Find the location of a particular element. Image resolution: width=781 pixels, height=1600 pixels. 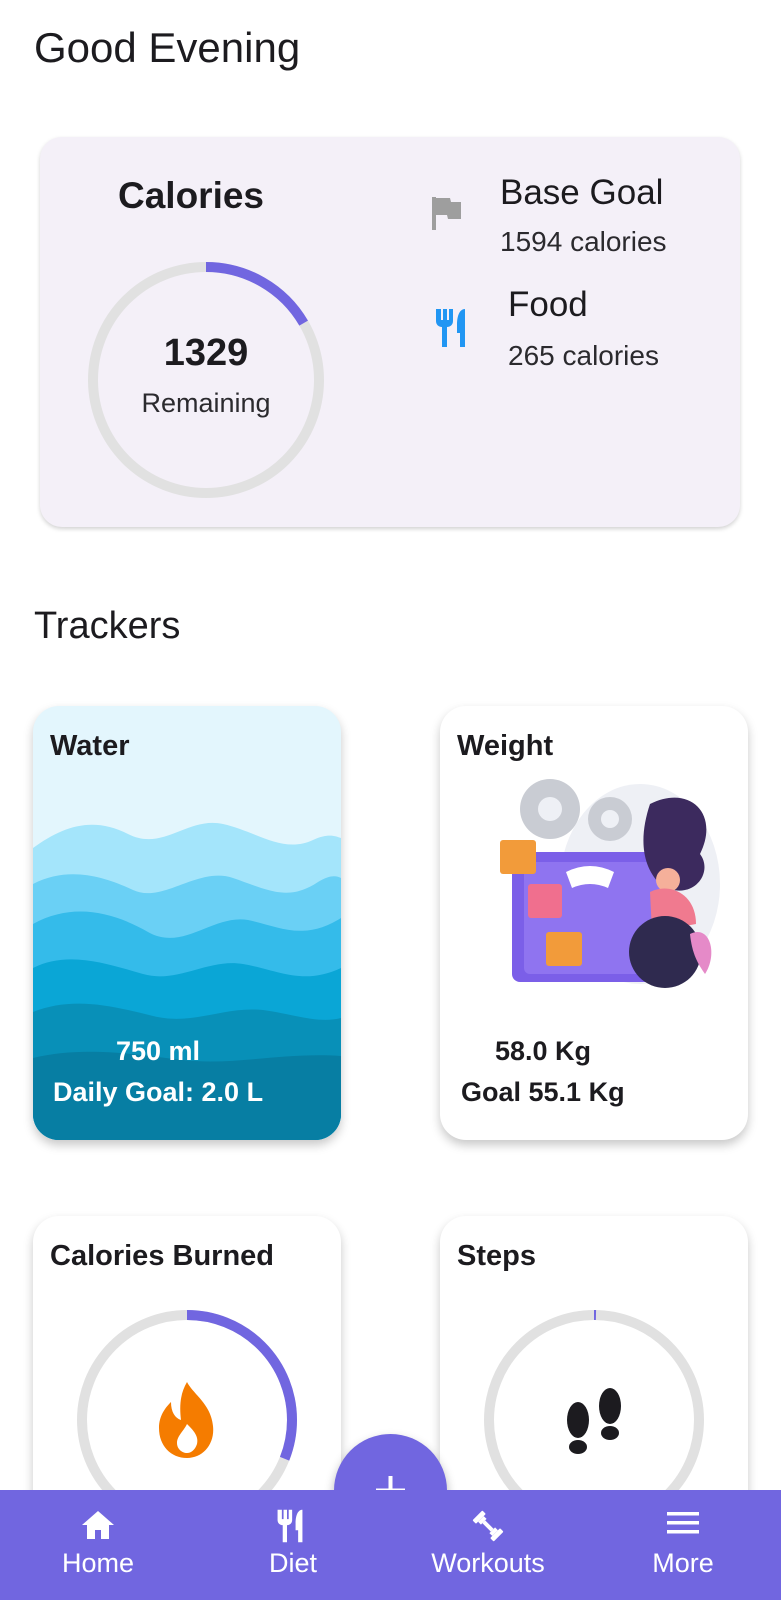

base-goal-value: 1594 calories is located at coordinates (583, 241).